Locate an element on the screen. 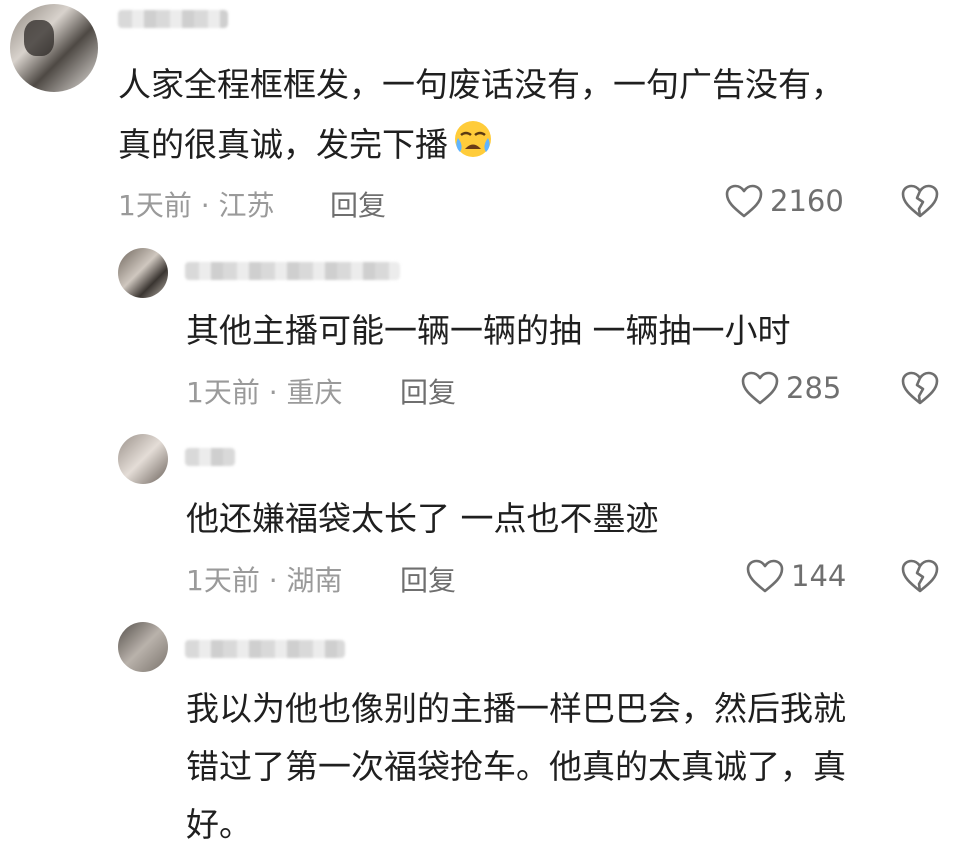 Image resolution: width=973 pixels, height=854 pixels. comment-location: 湖南 is located at coordinates (314, 580).